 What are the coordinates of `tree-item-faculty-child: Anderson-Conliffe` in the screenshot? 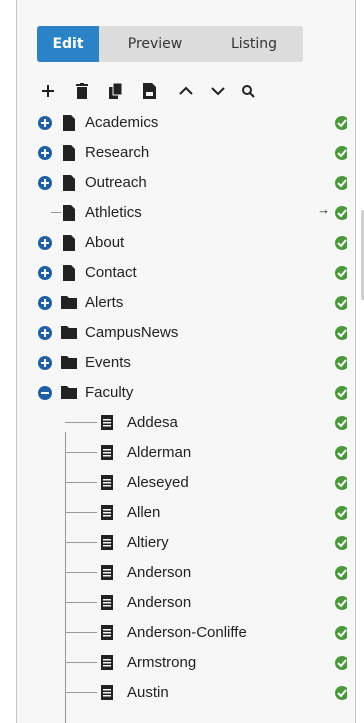 It's located at (182, 633).